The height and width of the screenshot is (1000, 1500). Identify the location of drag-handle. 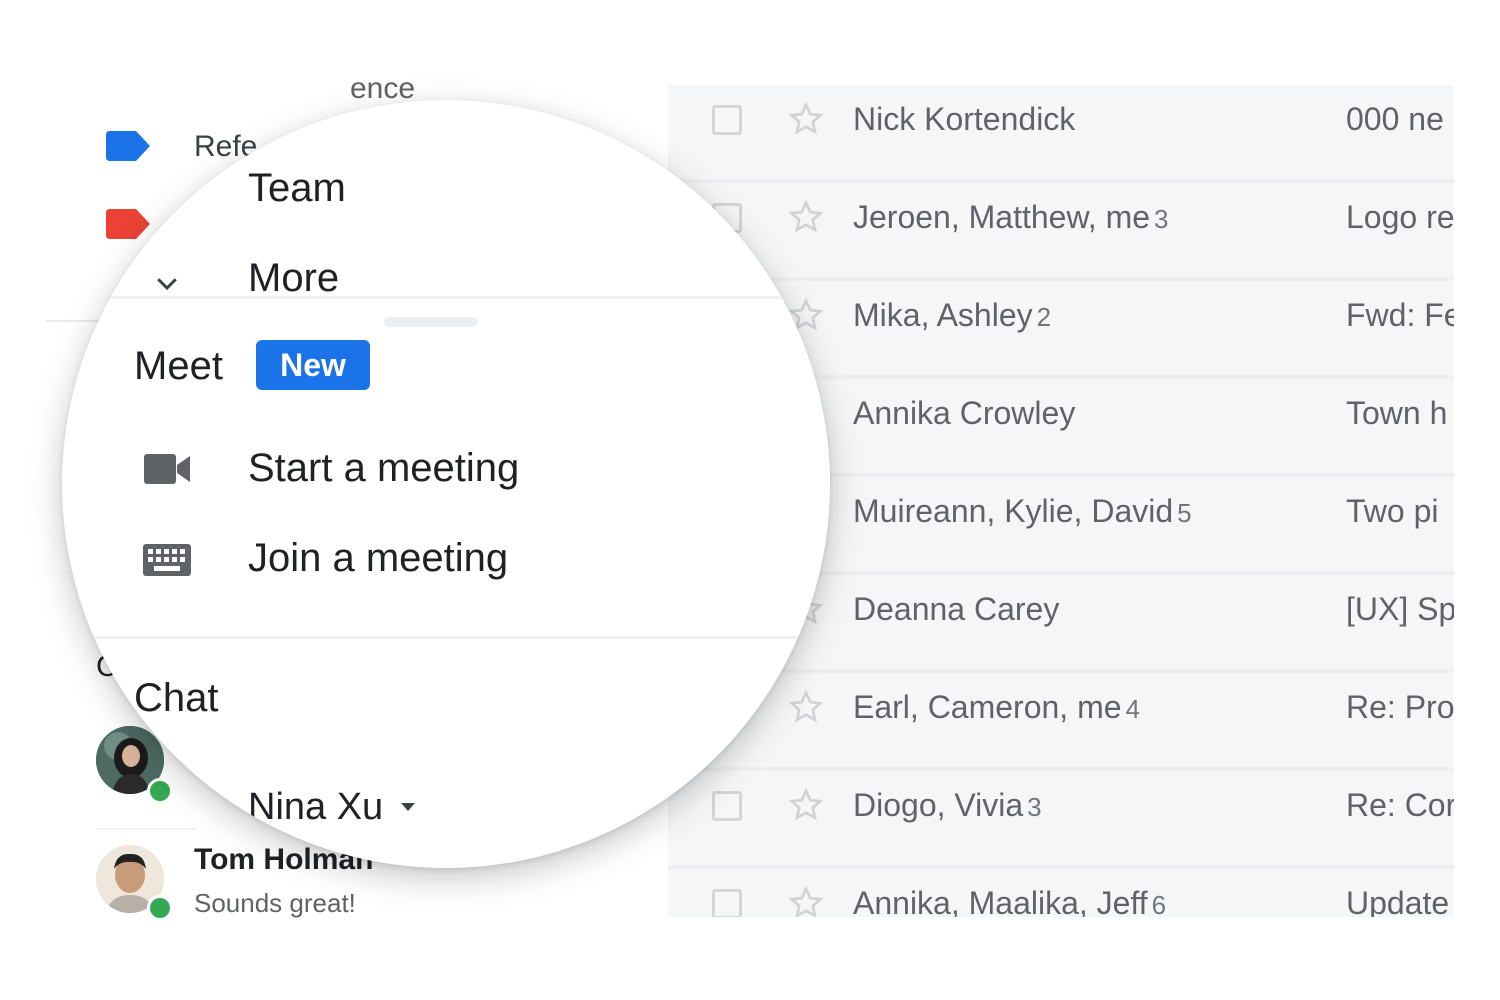
(431, 322).